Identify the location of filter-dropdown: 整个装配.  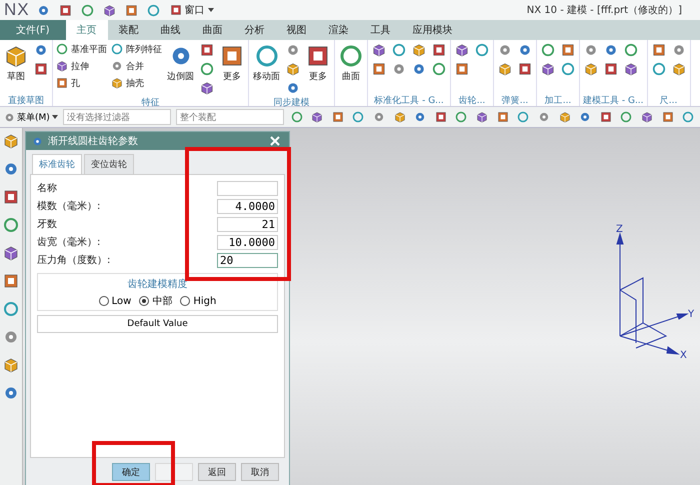
(230, 117).